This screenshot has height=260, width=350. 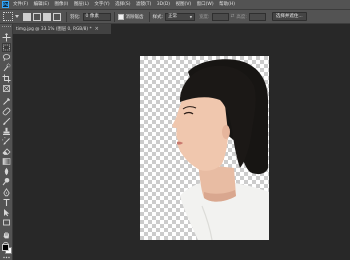 What do you see at coordinates (180, 16) in the screenshot?
I see `style-select: 正常 ▼` at bounding box center [180, 16].